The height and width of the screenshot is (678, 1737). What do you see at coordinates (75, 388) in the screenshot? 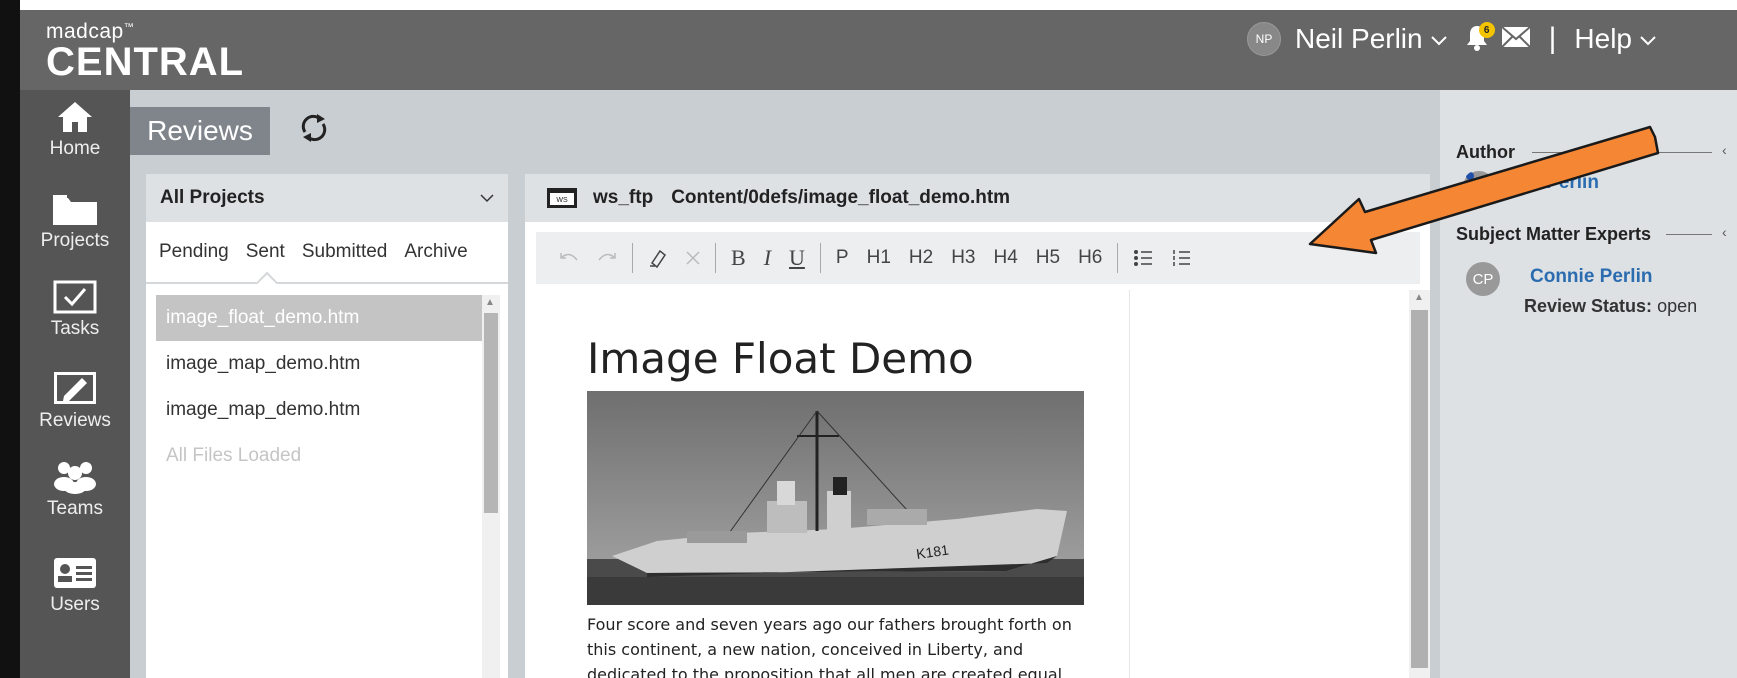
I see `review-pen-icon` at bounding box center [75, 388].